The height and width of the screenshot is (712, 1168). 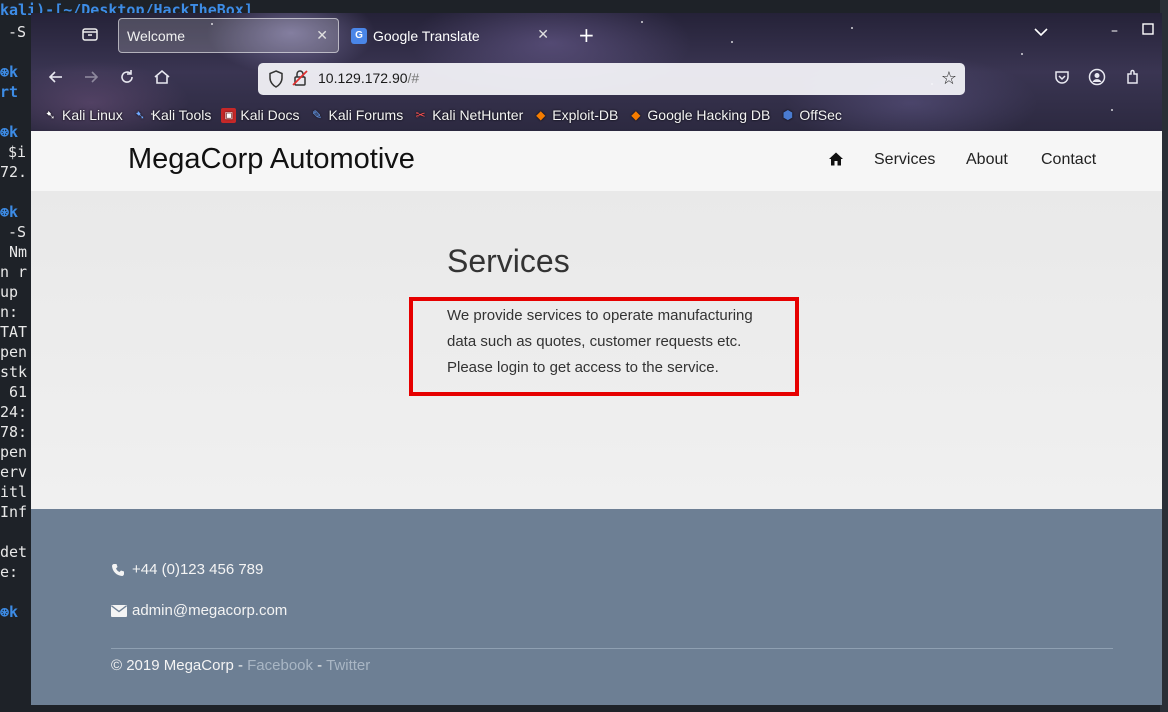 What do you see at coordinates (317, 115) in the screenshot?
I see `kali-forums-icon: ✎` at bounding box center [317, 115].